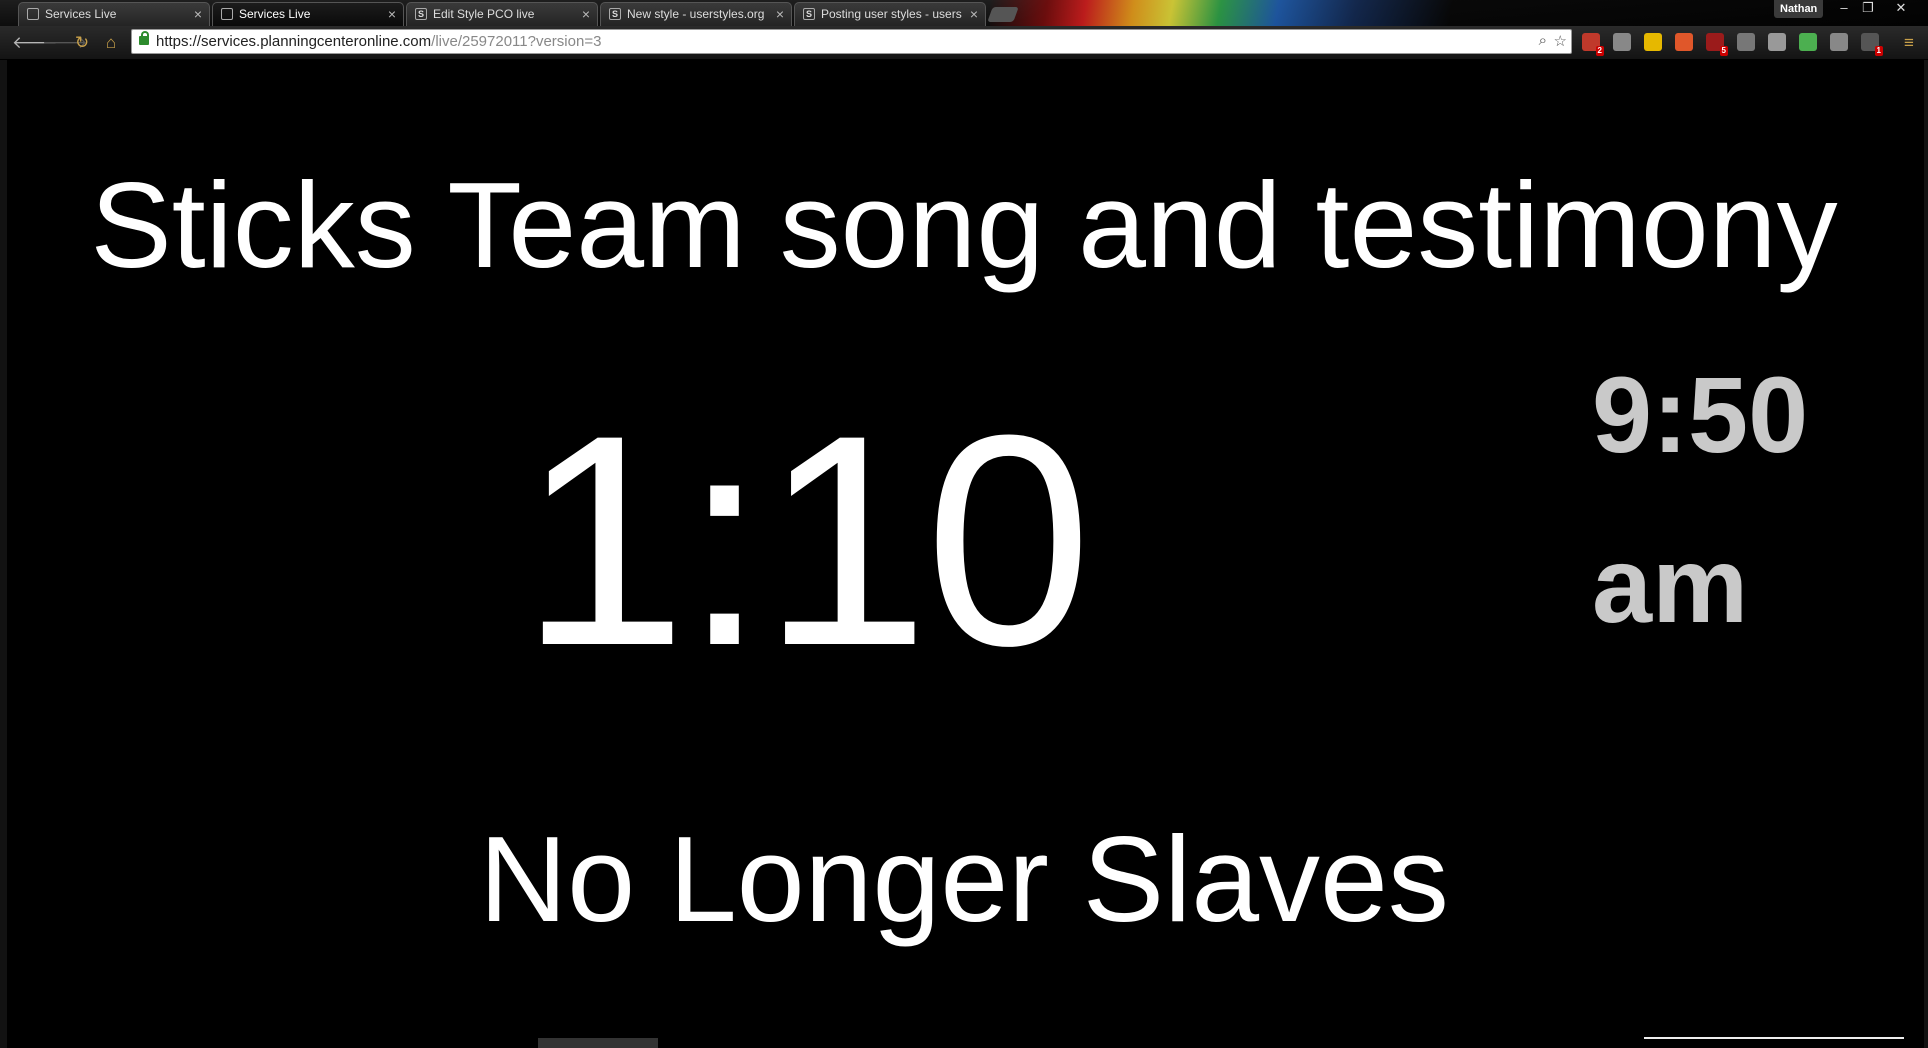  I want to click on tab-posting-user-styles: S Posting user styles - users ×, so click(890, 14).